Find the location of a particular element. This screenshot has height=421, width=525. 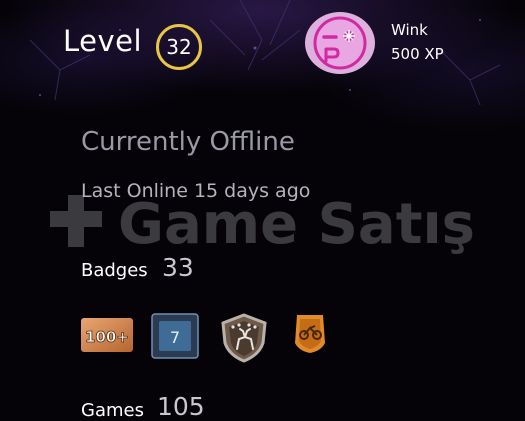

online-status: Currently Offline is located at coordinates (188, 142).